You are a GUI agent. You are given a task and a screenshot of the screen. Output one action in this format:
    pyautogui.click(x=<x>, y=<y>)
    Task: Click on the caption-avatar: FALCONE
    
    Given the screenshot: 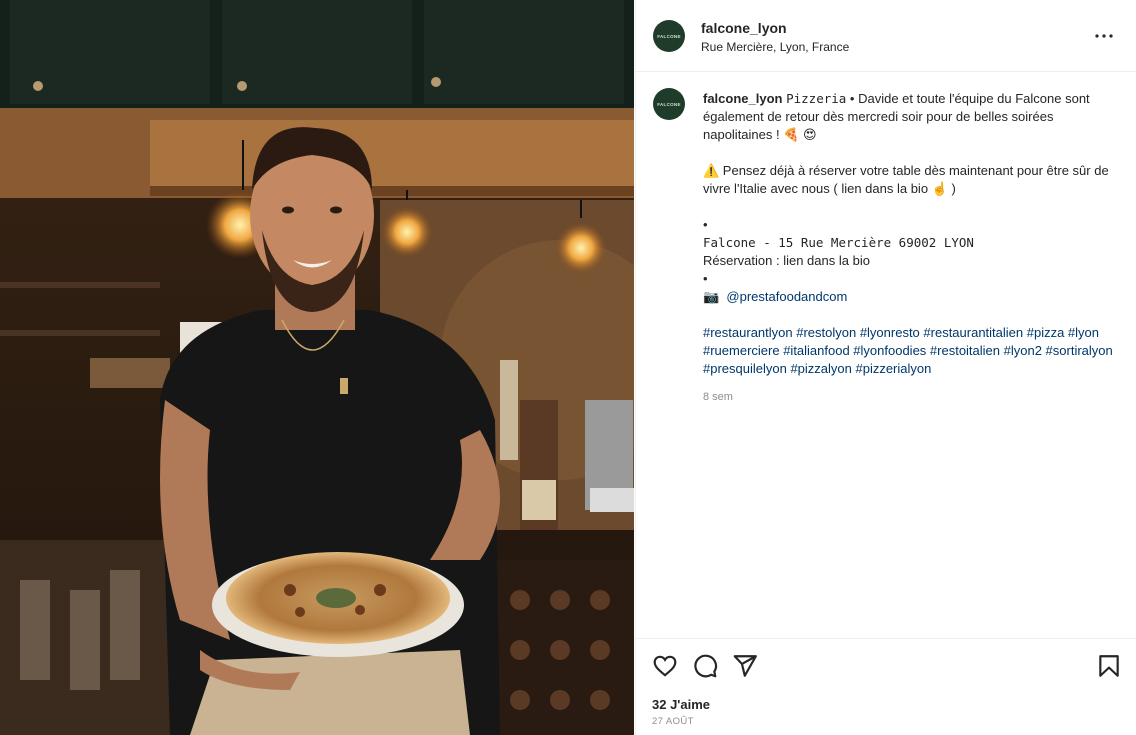 What is the action you would take?
    pyautogui.click(x=669, y=104)
    